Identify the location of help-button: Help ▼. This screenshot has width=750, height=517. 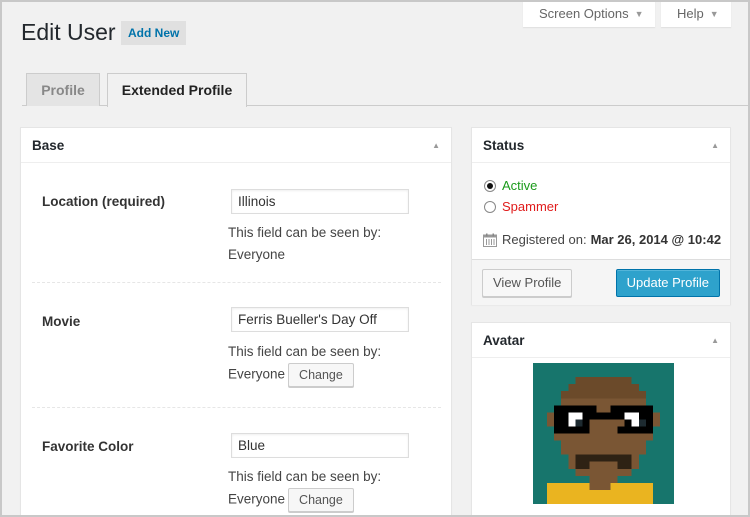
(696, 14).